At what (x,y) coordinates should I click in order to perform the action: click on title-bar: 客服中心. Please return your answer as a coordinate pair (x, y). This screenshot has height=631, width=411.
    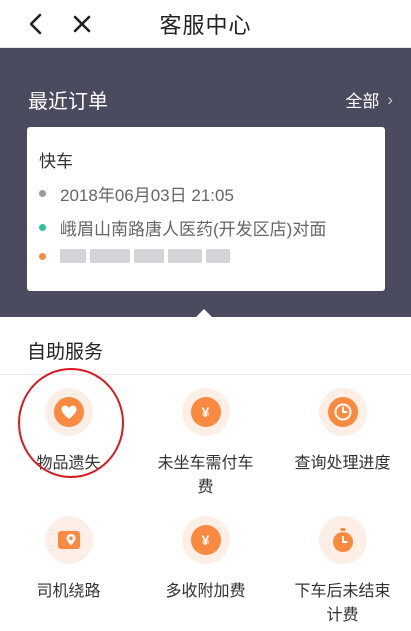
    Looking at the image, I should click on (205, 24).